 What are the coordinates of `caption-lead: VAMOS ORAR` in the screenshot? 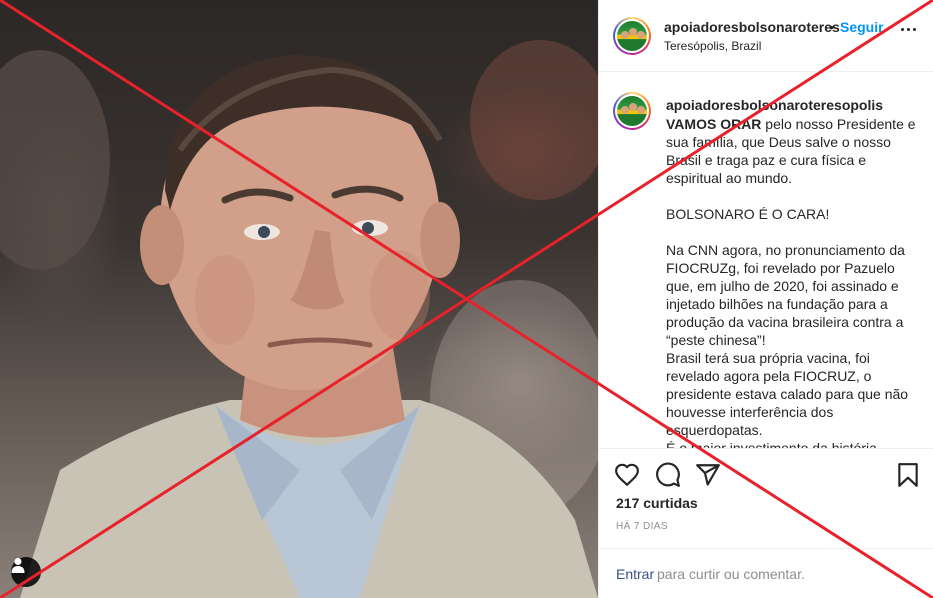 It's located at (714, 124).